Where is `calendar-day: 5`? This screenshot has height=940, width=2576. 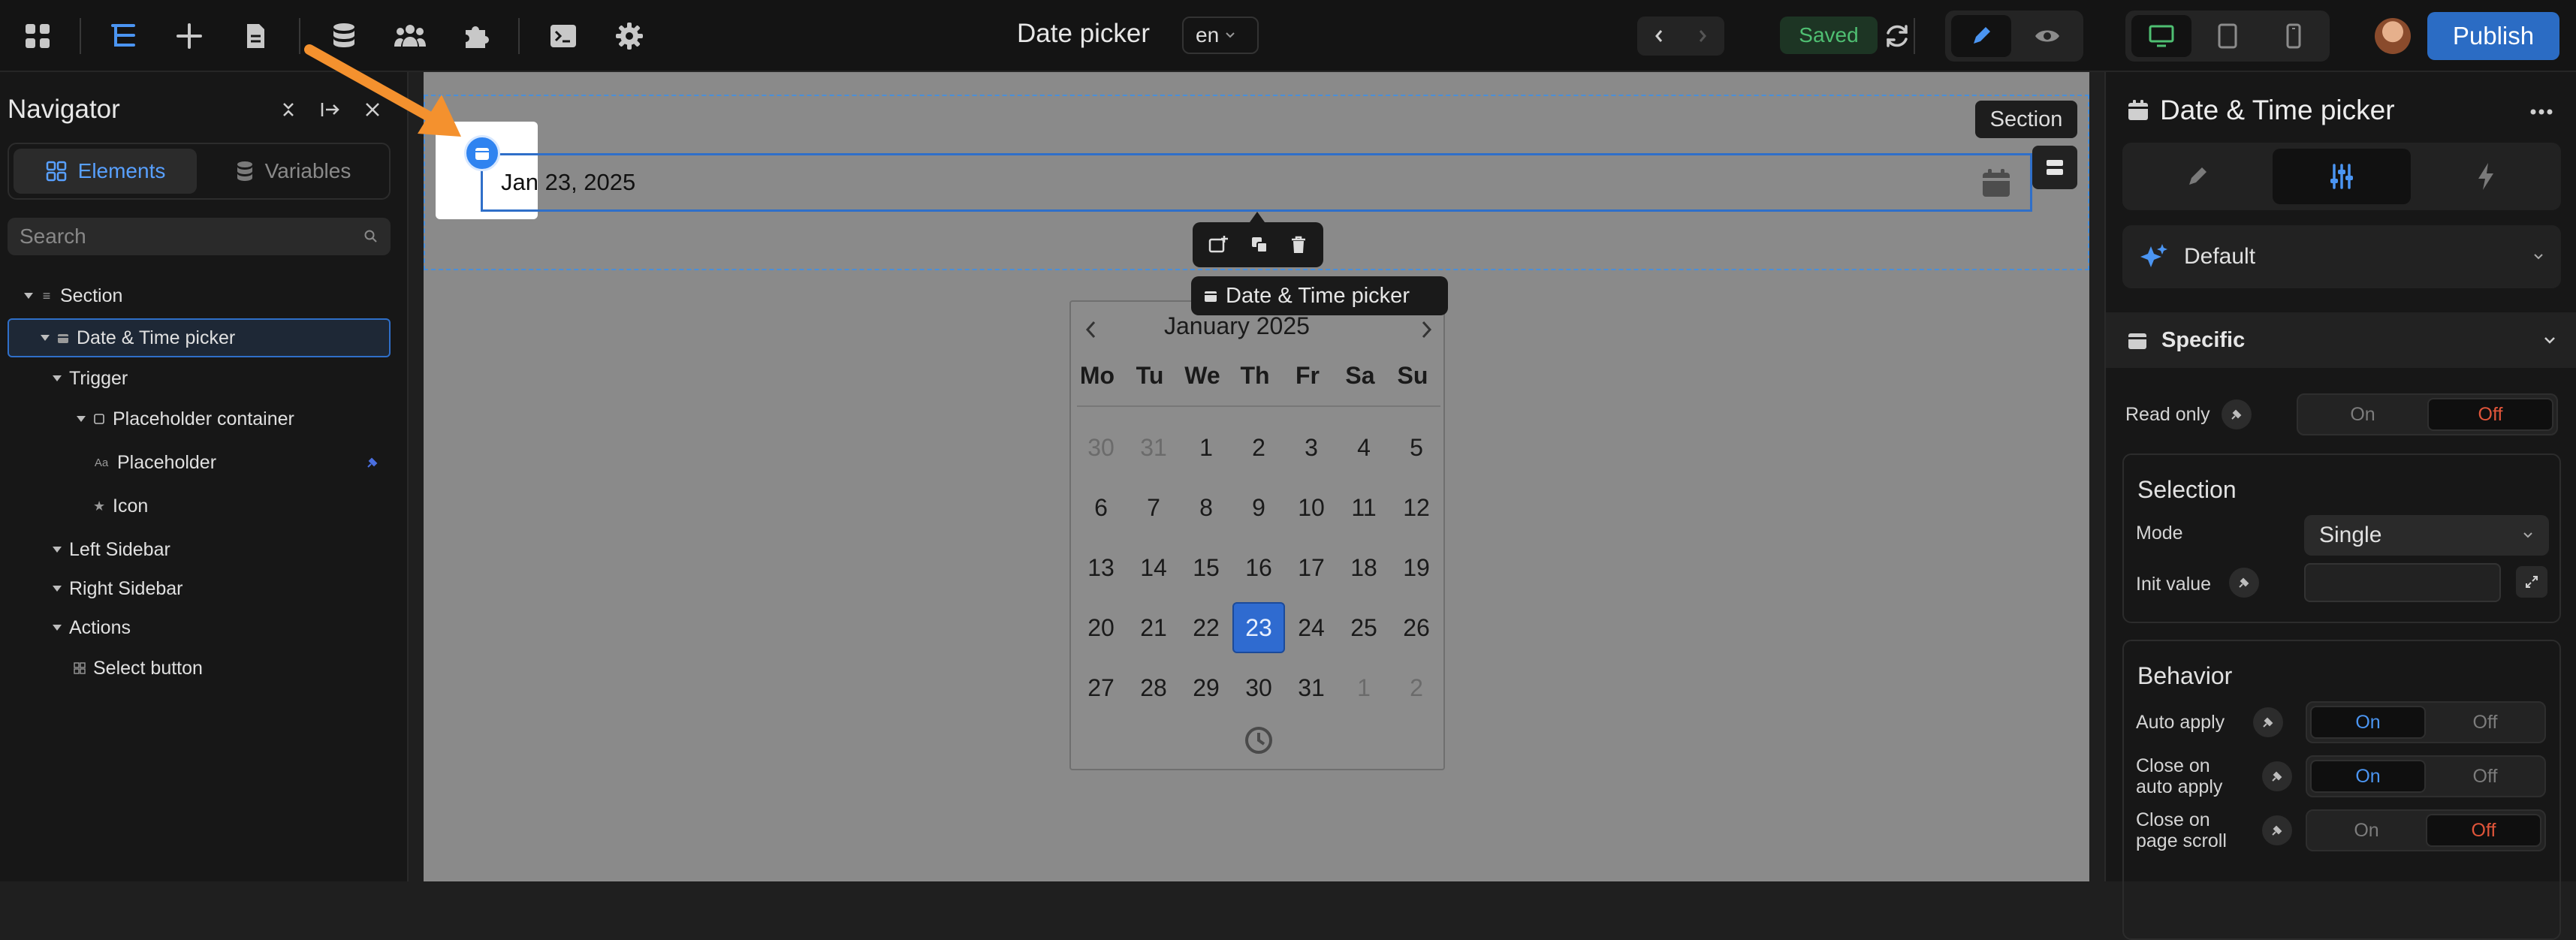 calendar-day: 5 is located at coordinates (1416, 447).